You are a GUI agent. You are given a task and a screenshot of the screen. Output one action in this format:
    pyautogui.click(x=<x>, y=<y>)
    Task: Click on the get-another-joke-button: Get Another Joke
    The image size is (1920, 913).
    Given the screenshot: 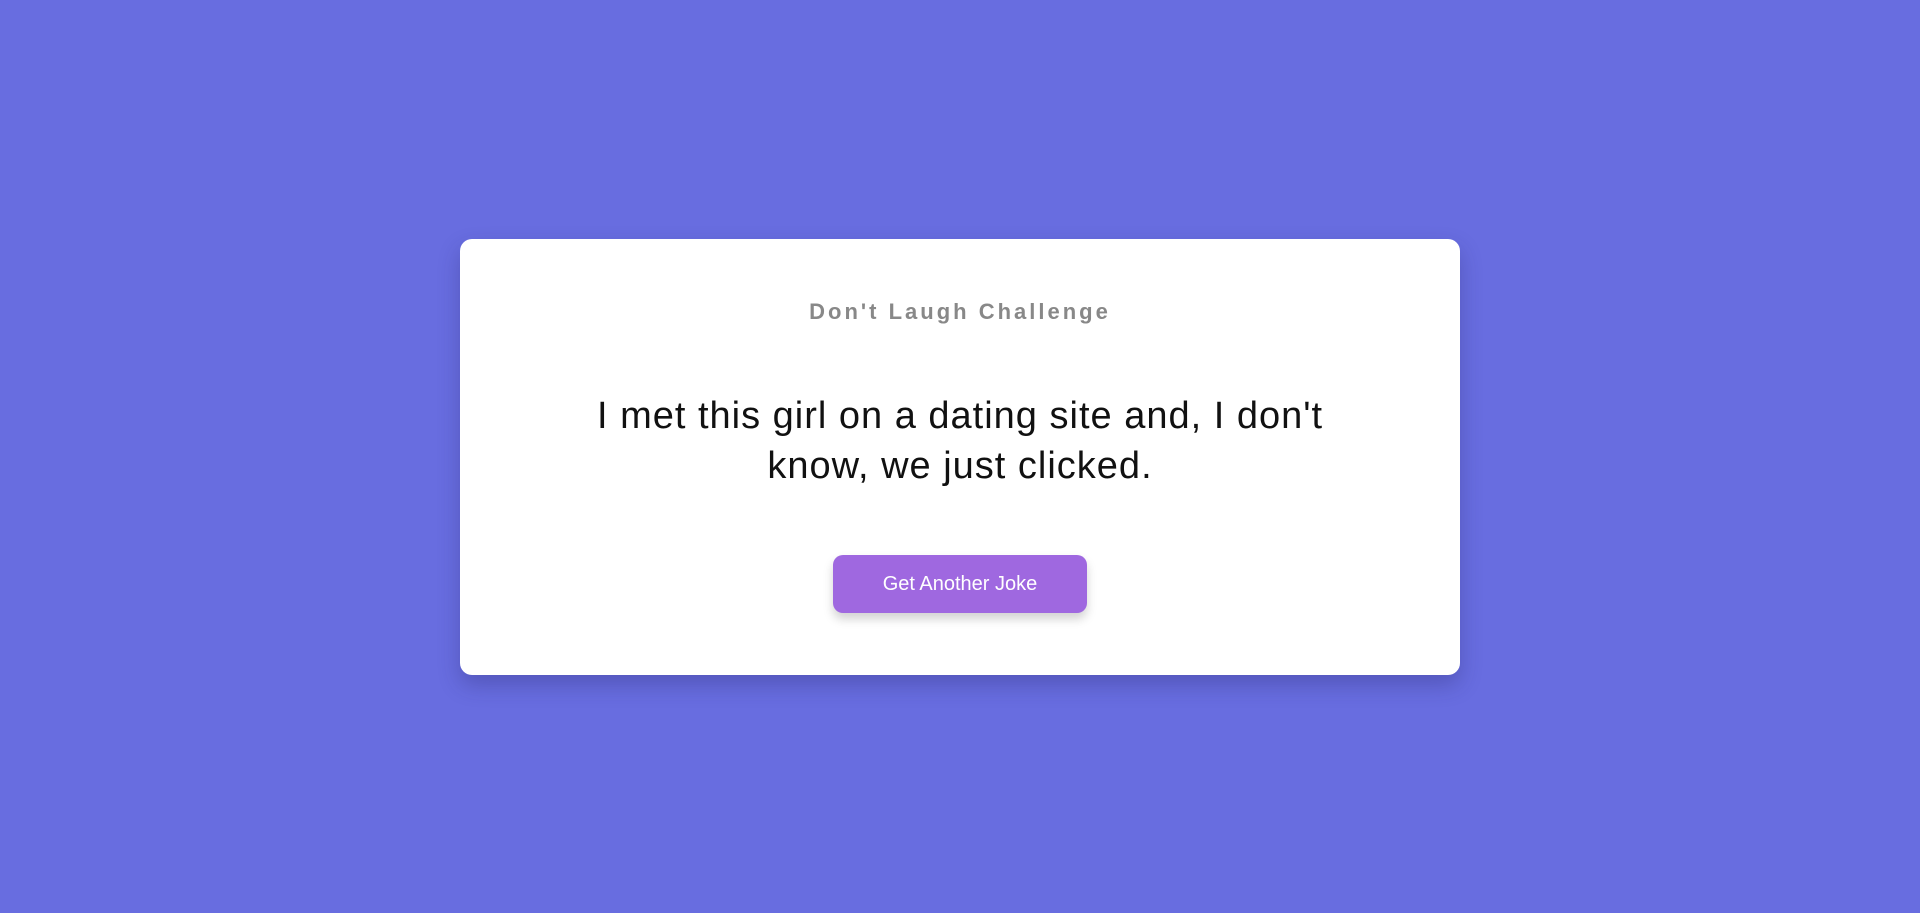 What is the action you would take?
    pyautogui.click(x=960, y=584)
    